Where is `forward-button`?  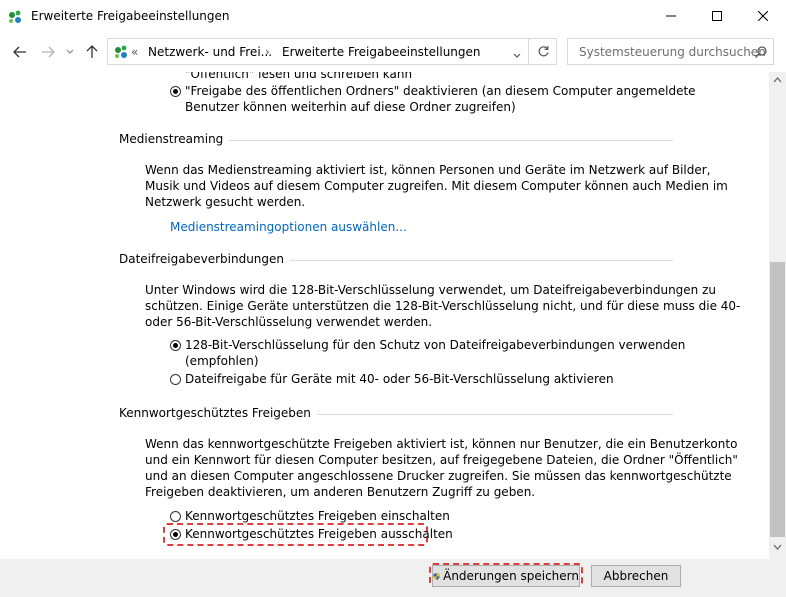
forward-button is located at coordinates (48, 52).